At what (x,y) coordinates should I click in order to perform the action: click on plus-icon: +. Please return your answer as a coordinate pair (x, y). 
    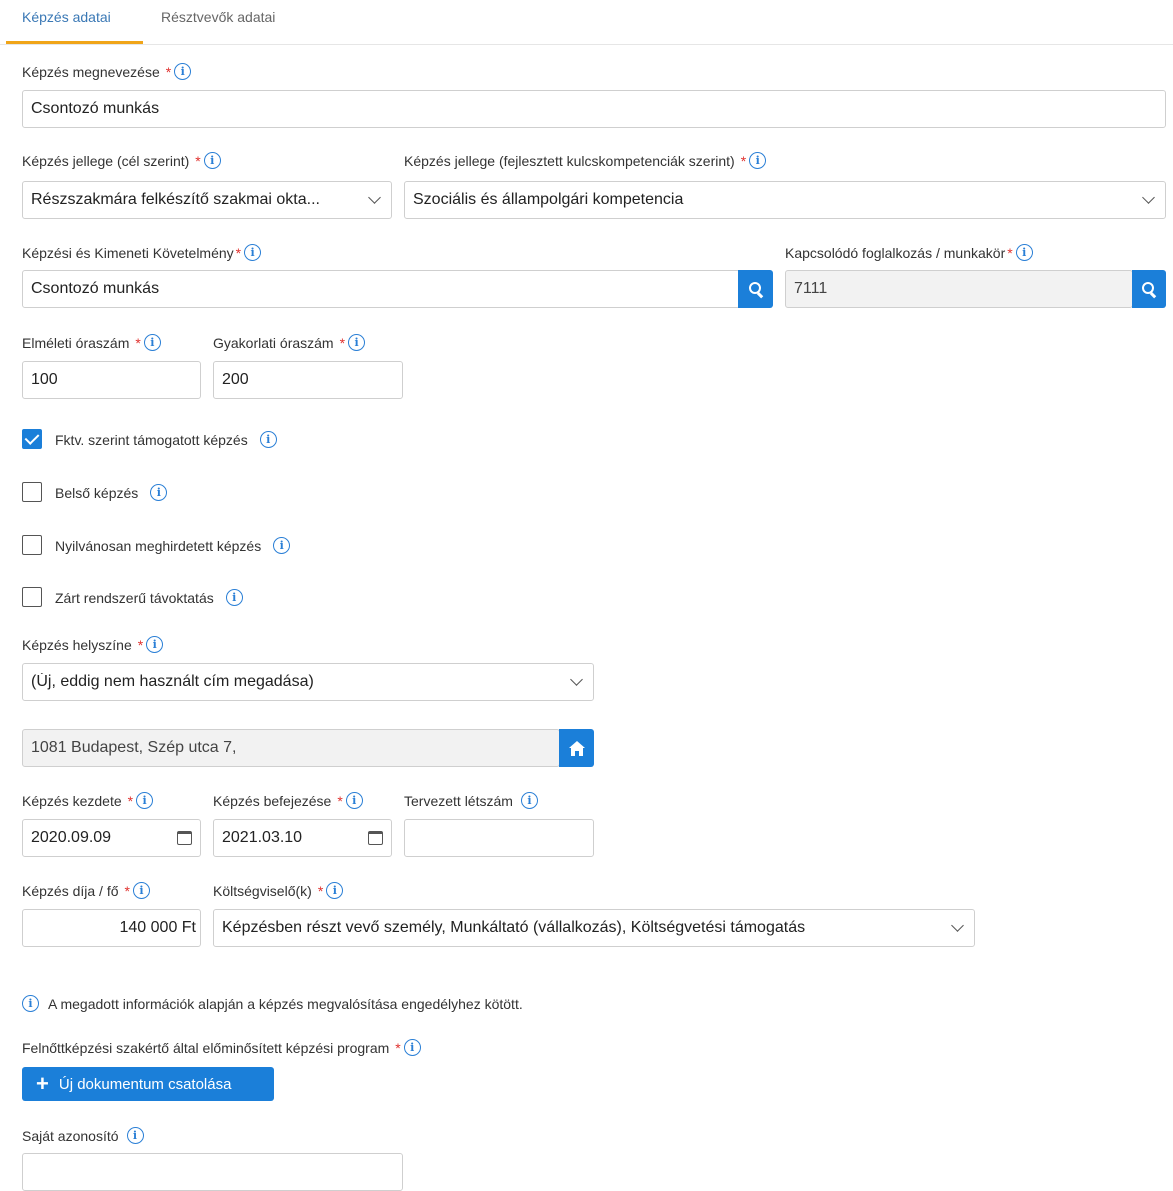
    Looking at the image, I should click on (42, 1083).